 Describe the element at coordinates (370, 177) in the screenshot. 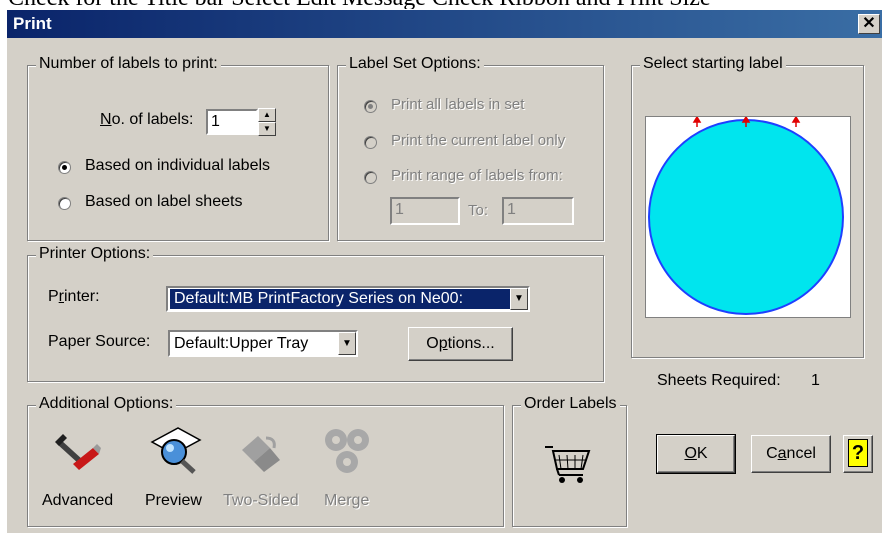

I see `radio-print-range` at that location.